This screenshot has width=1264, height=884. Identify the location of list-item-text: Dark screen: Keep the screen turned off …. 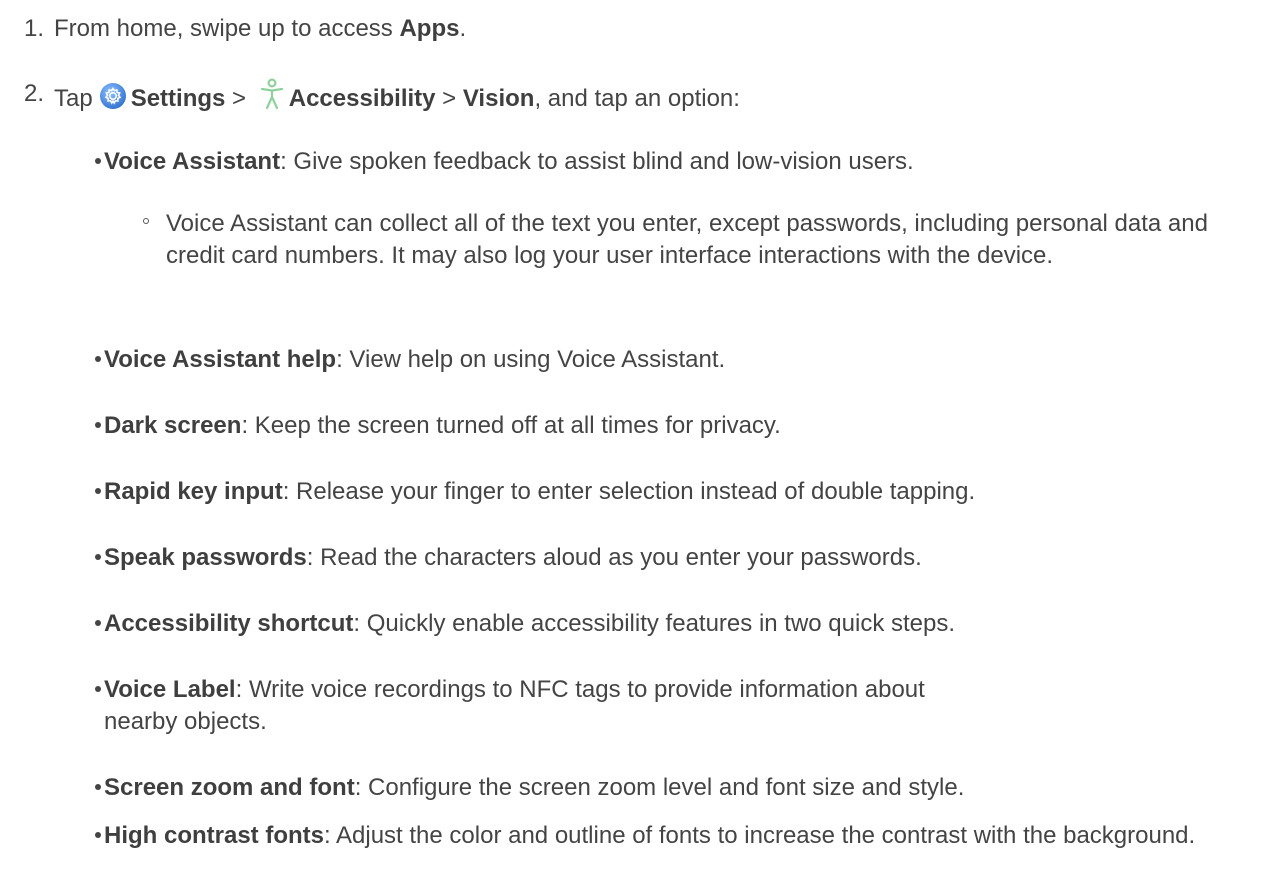
(674, 426).